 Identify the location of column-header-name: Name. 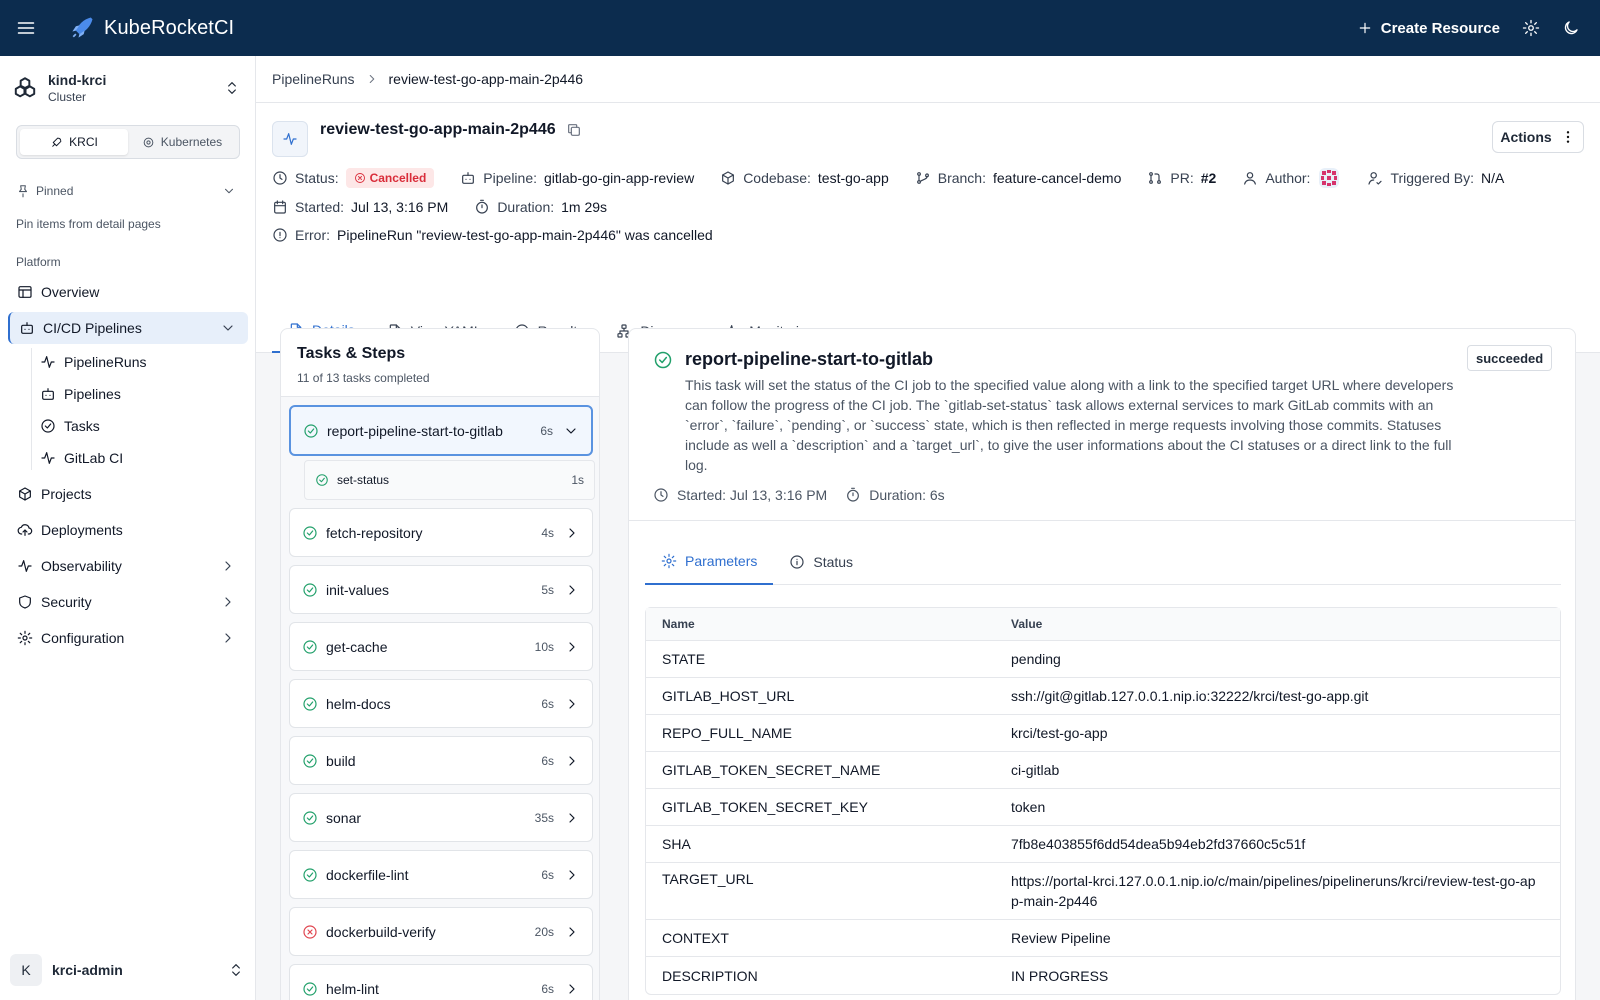
(678, 624).